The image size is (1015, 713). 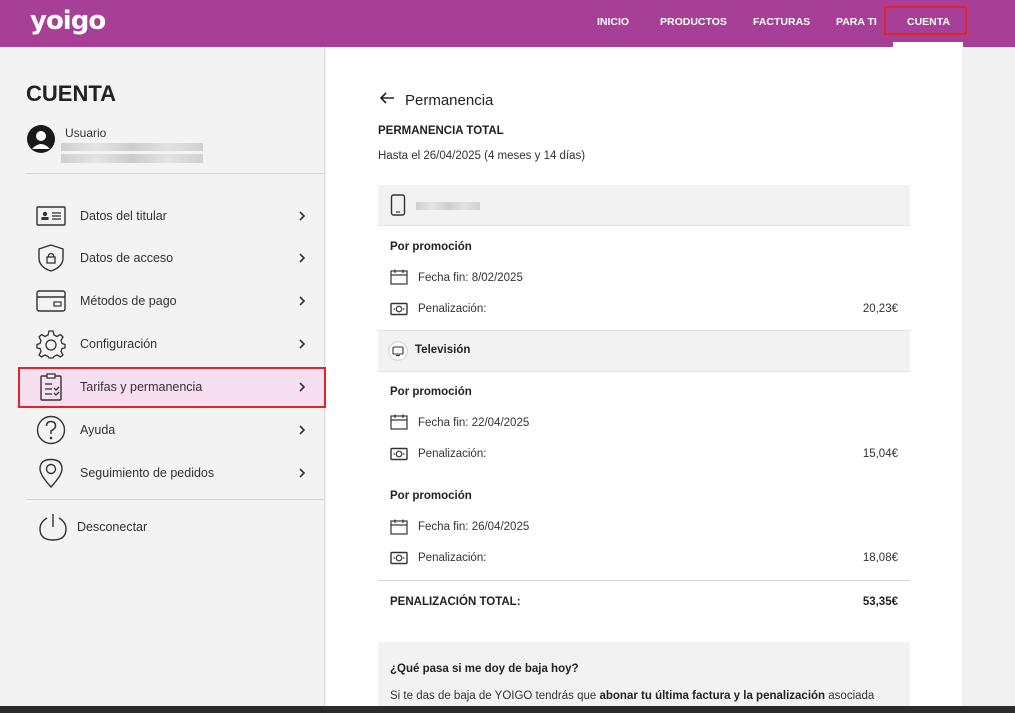 I want to click on sidebar-item-datos-acceso: Datos de acceso, so click(x=172, y=258).